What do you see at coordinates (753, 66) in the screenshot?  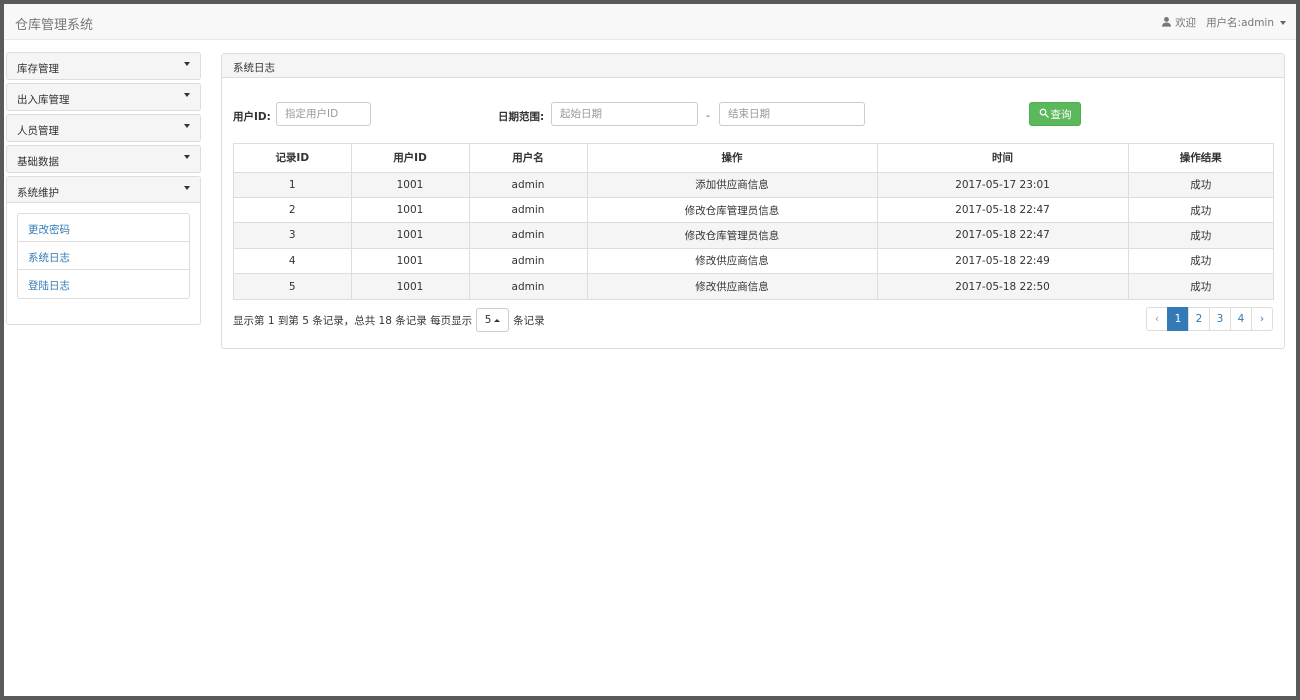 I see `panel-title: 系统日志` at bounding box center [753, 66].